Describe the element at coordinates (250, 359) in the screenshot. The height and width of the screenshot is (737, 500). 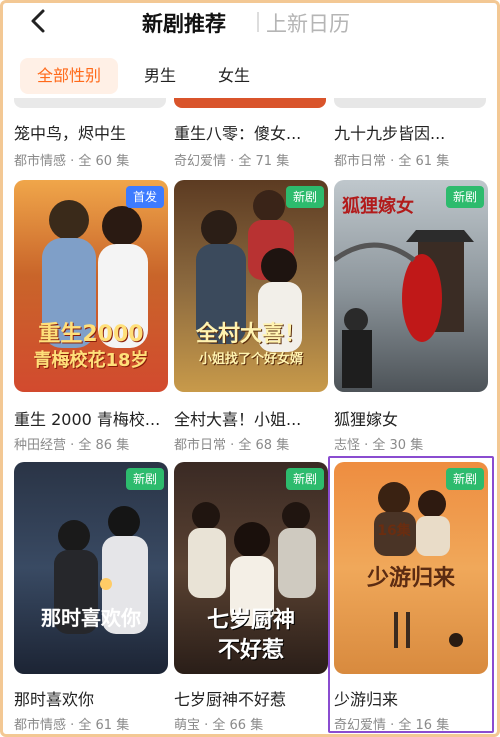
I see `poster-subtitle-text: 小姐找了个好女婿` at that location.